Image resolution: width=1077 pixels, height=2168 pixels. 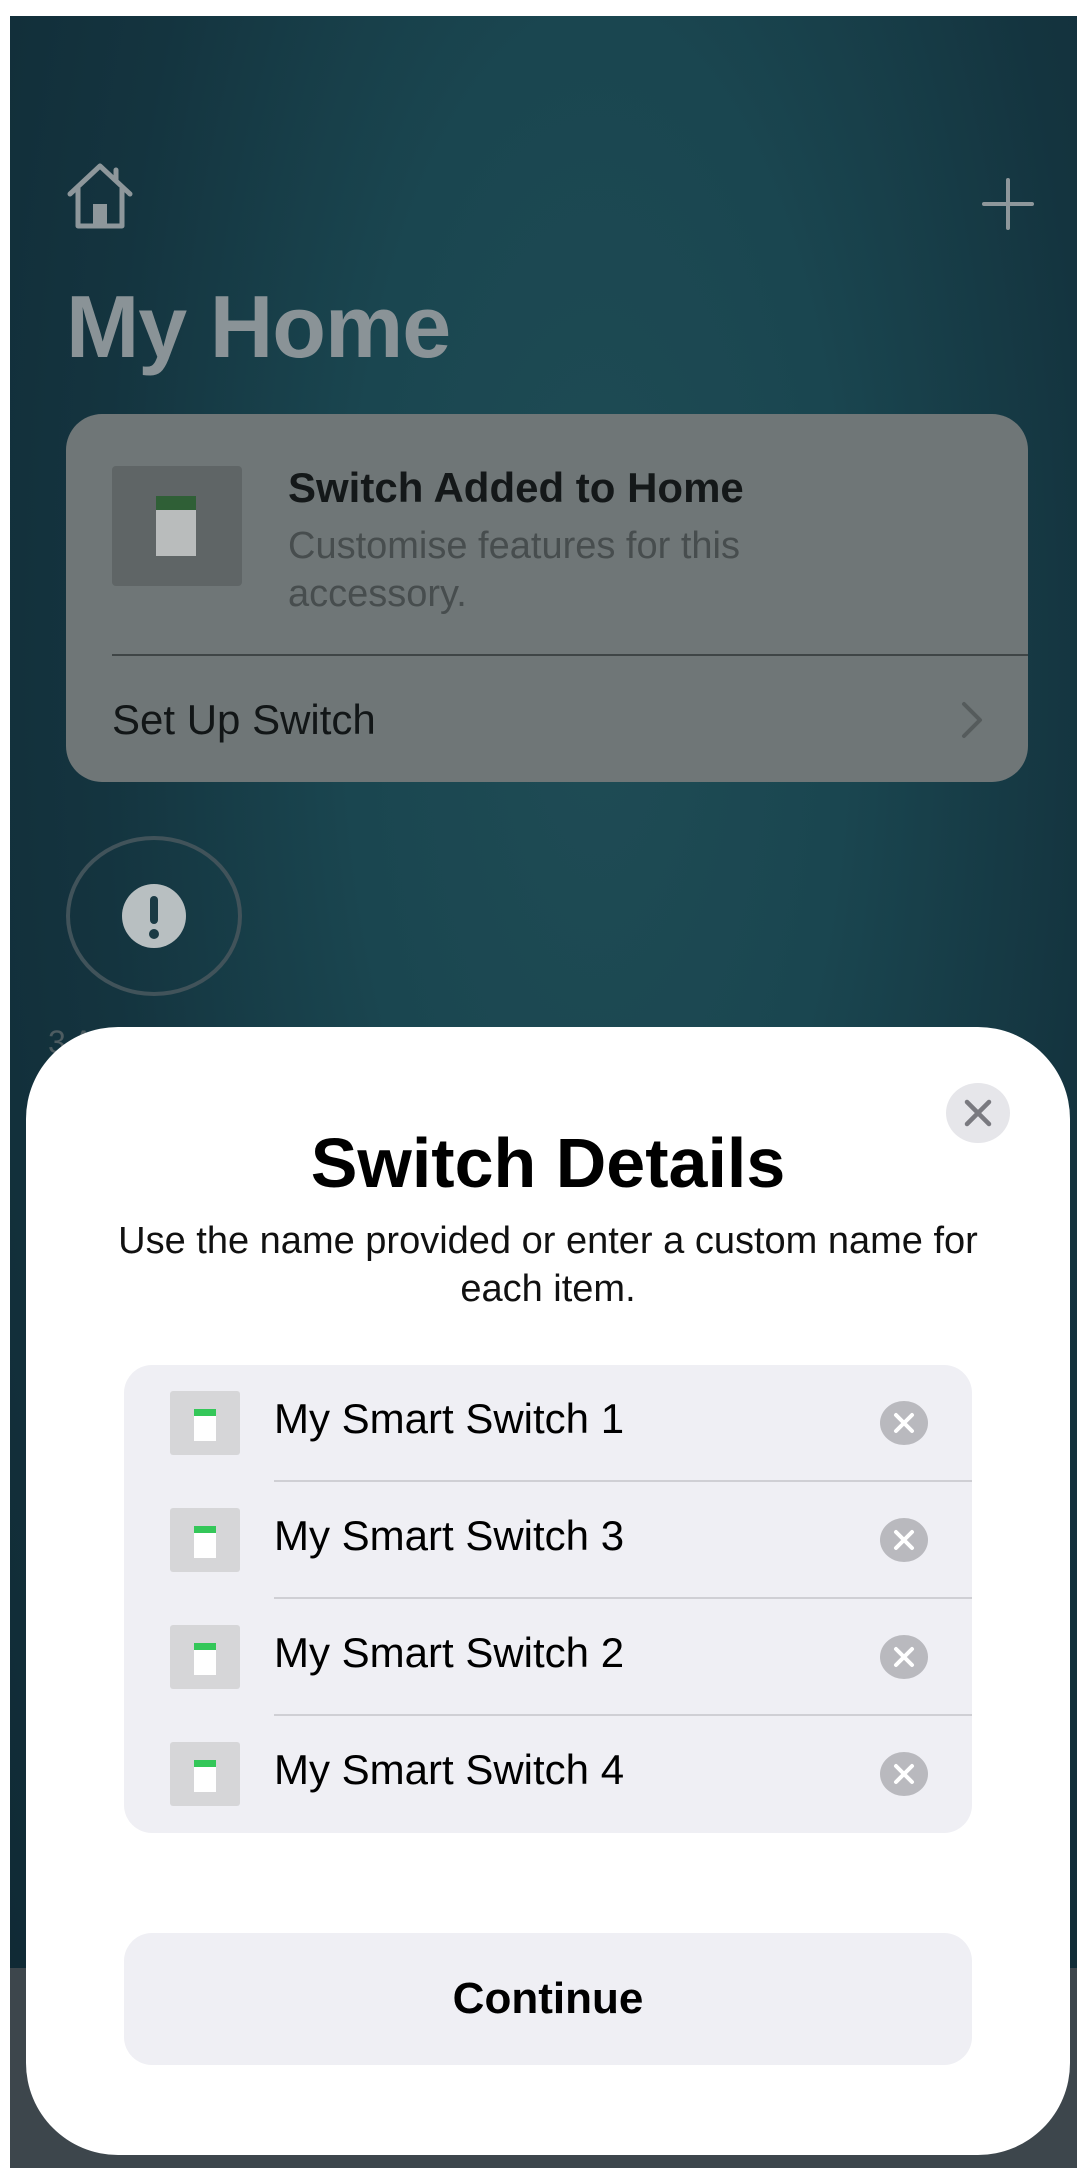 I want to click on plus-icon, so click(x=1008, y=204).